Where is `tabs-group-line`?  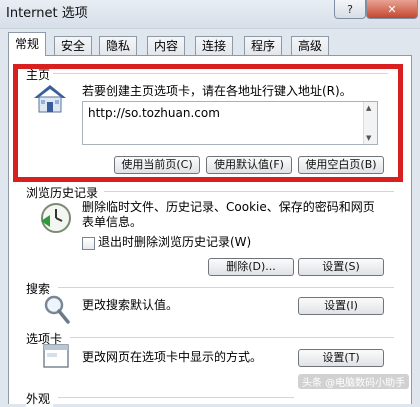
tabs-group-line is located at coordinates (232, 337).